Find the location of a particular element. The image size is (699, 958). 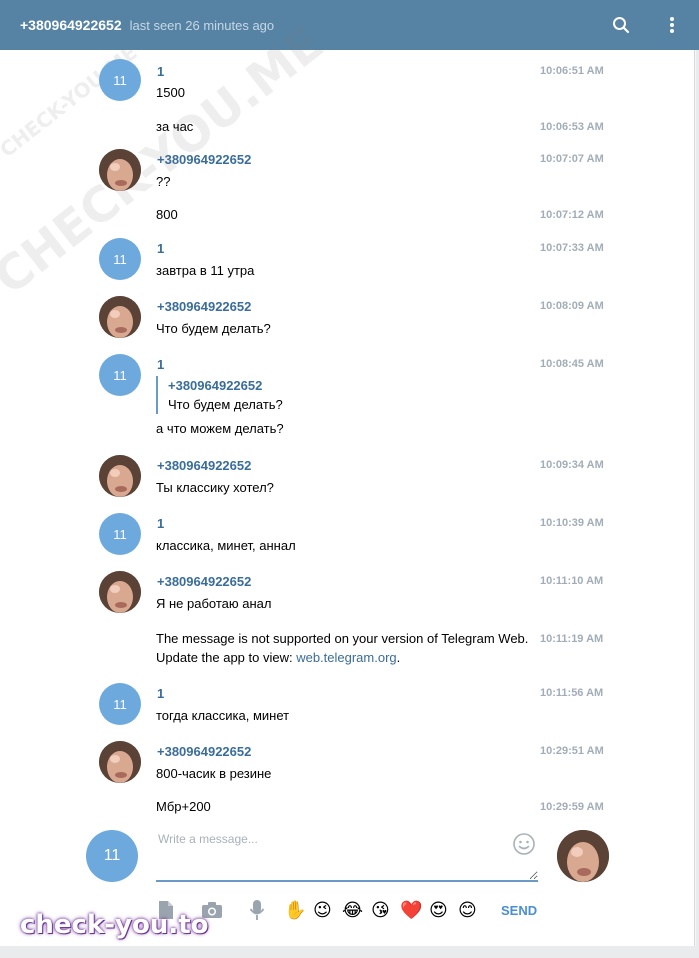

unsupported-line2-prefix: Update the app to view: is located at coordinates (226, 657).